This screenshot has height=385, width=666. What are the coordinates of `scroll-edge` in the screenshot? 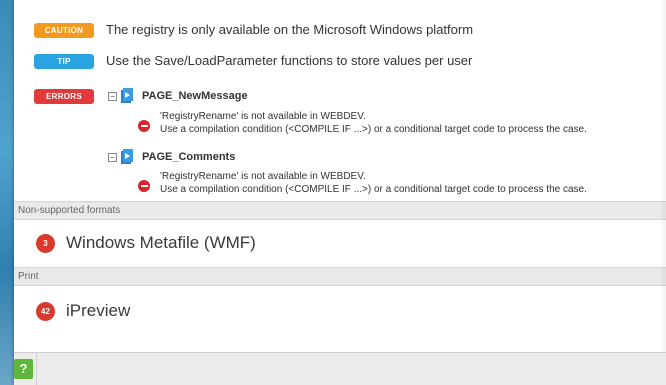 It's located at (663, 176).